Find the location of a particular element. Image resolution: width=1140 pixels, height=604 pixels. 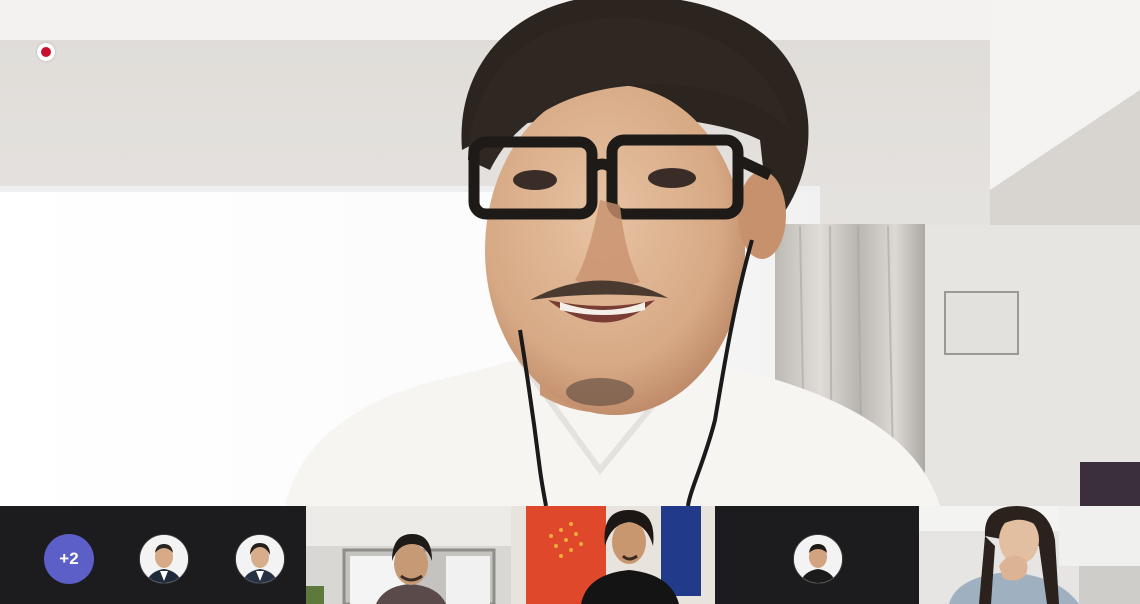

recording-dot-icon is located at coordinates (46, 52).